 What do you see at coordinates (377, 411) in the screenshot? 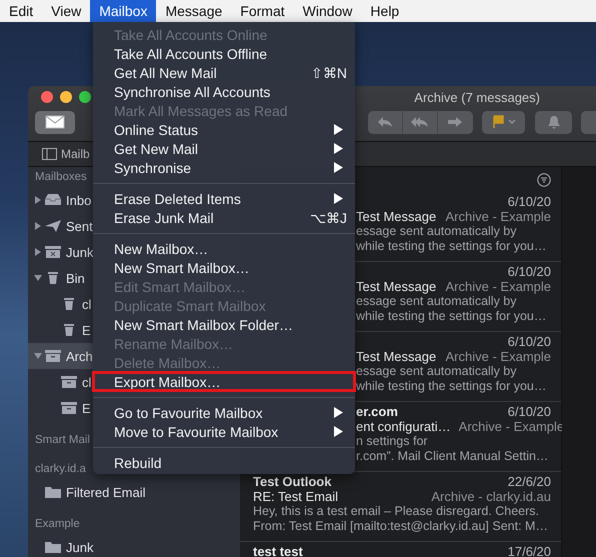
I see `sender-name: er.com` at bounding box center [377, 411].